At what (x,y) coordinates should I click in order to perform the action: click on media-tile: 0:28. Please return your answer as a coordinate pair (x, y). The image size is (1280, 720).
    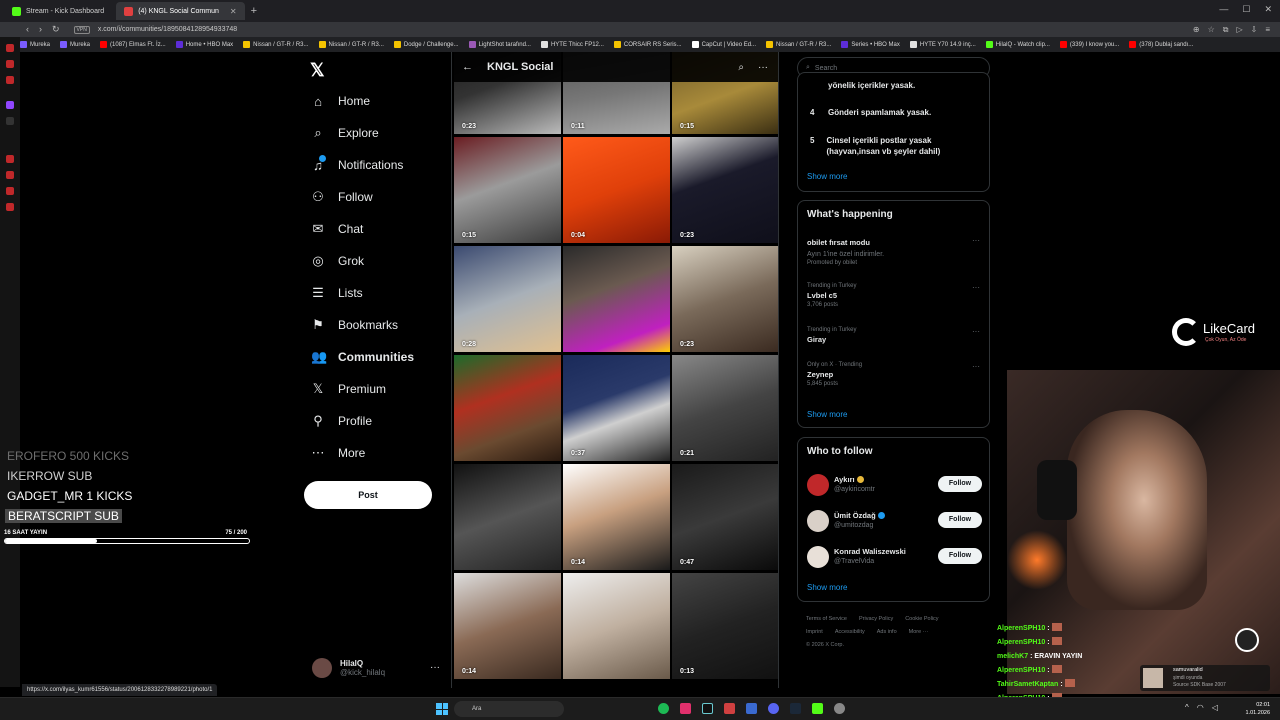
    Looking at the image, I should click on (507, 299).